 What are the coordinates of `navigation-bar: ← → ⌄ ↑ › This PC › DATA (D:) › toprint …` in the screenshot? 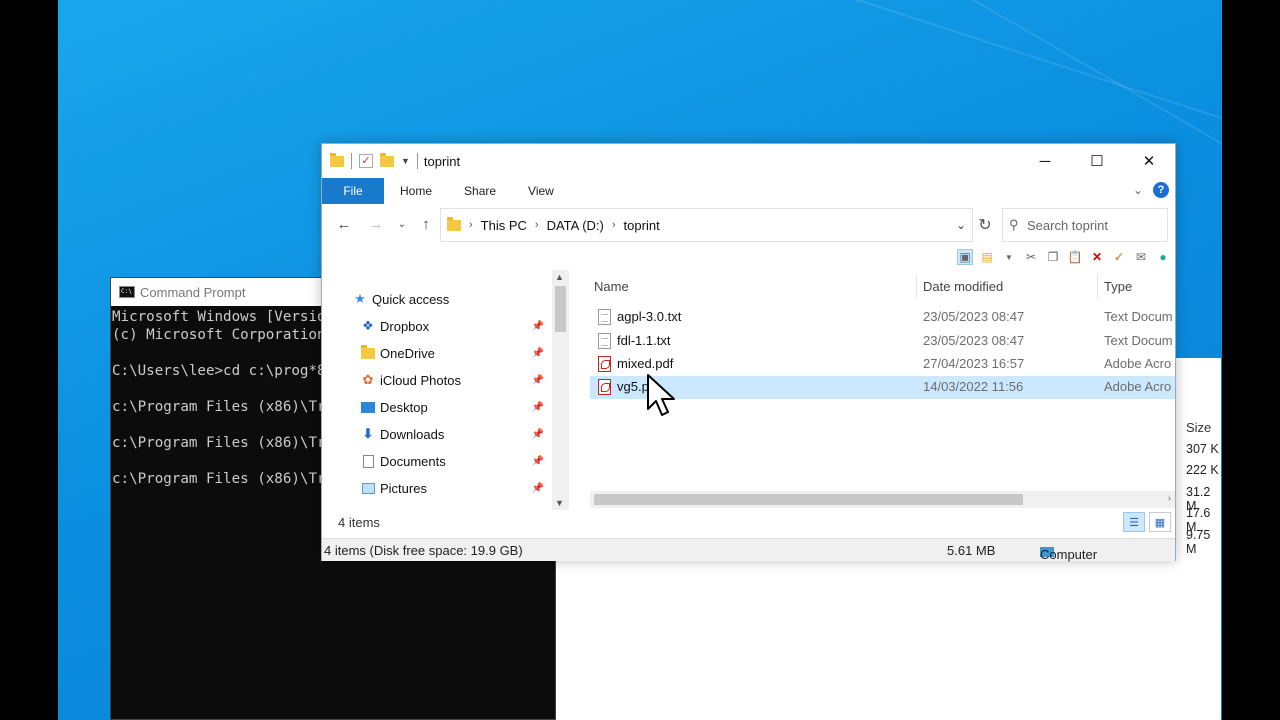 It's located at (748, 224).